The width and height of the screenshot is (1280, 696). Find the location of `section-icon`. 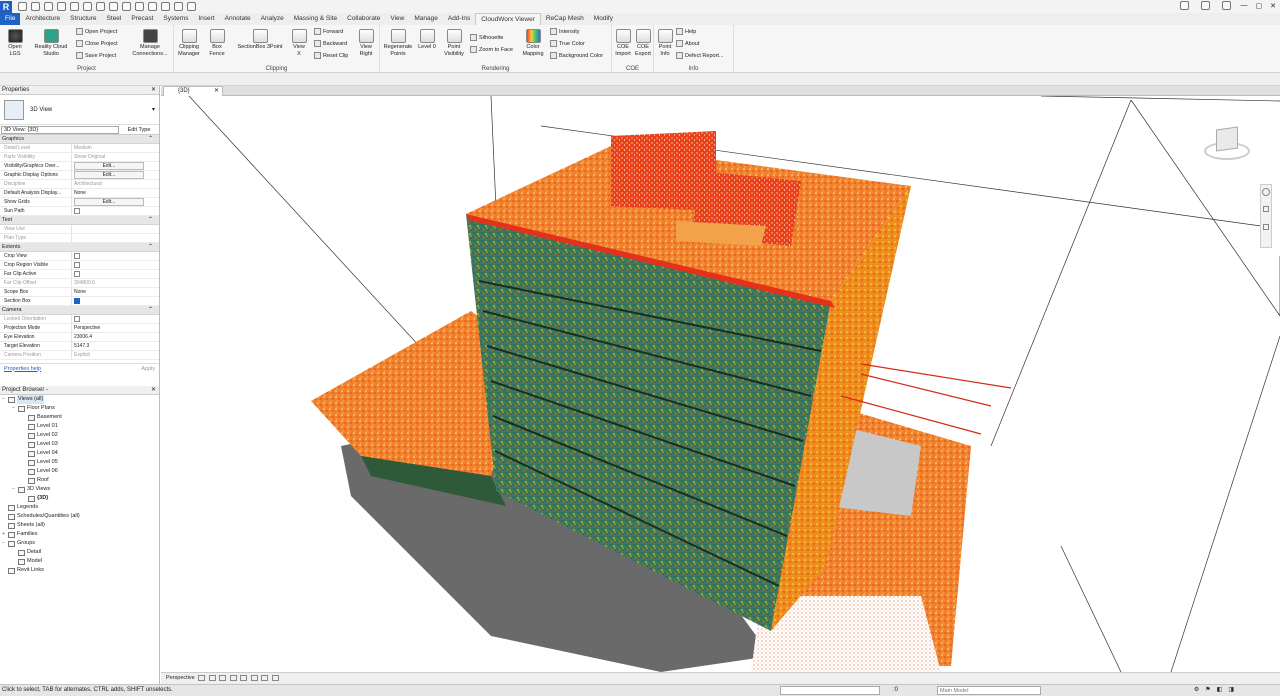

section-icon is located at coordinates (152, 6).